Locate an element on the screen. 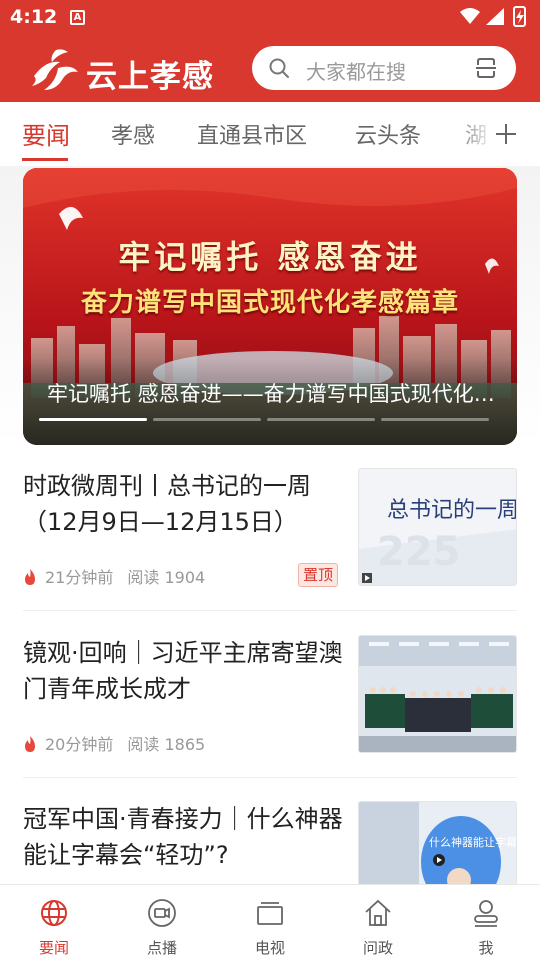  app-header: 4:12 A 云上孝感 大家都在搜 is located at coordinates (270, 51).